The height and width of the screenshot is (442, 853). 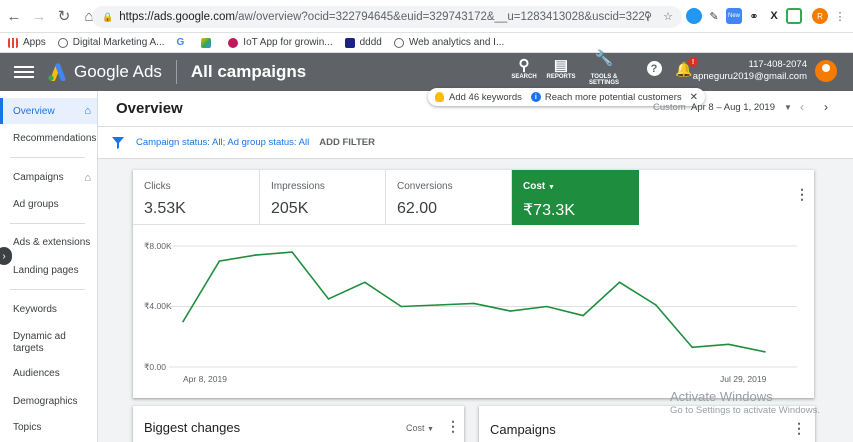 I want to click on globe-icon, so click(x=62, y=42).